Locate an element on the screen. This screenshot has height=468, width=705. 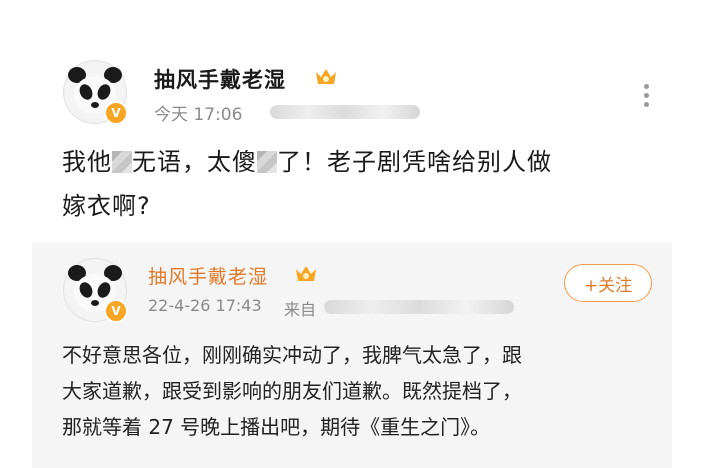
post-timestamp: 今天 17:06 is located at coordinates (198, 115).